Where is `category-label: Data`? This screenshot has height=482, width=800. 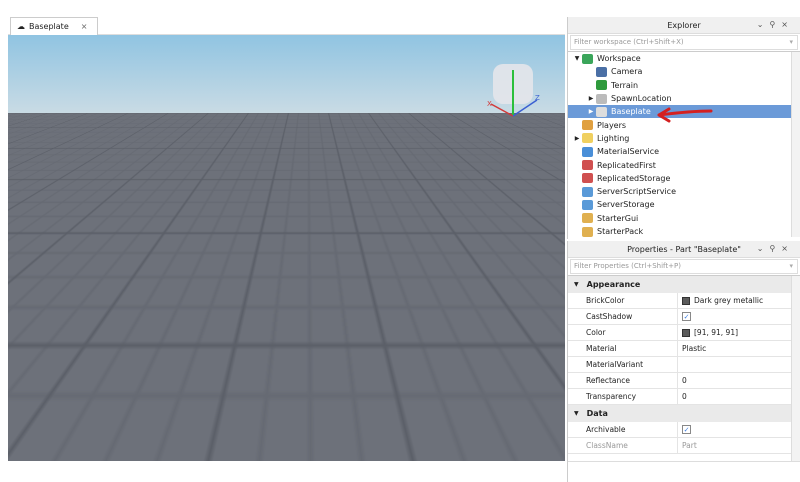 category-label: Data is located at coordinates (597, 413).